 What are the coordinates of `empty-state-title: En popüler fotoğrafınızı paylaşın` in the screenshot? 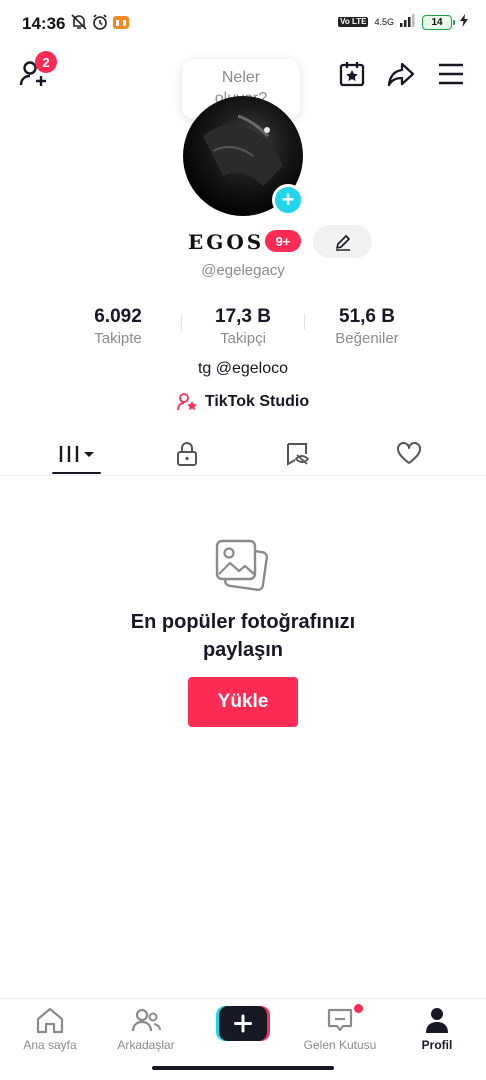 It's located at (243, 636).